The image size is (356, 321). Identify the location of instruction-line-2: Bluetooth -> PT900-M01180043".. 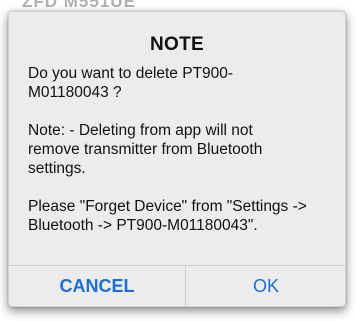
(143, 225).